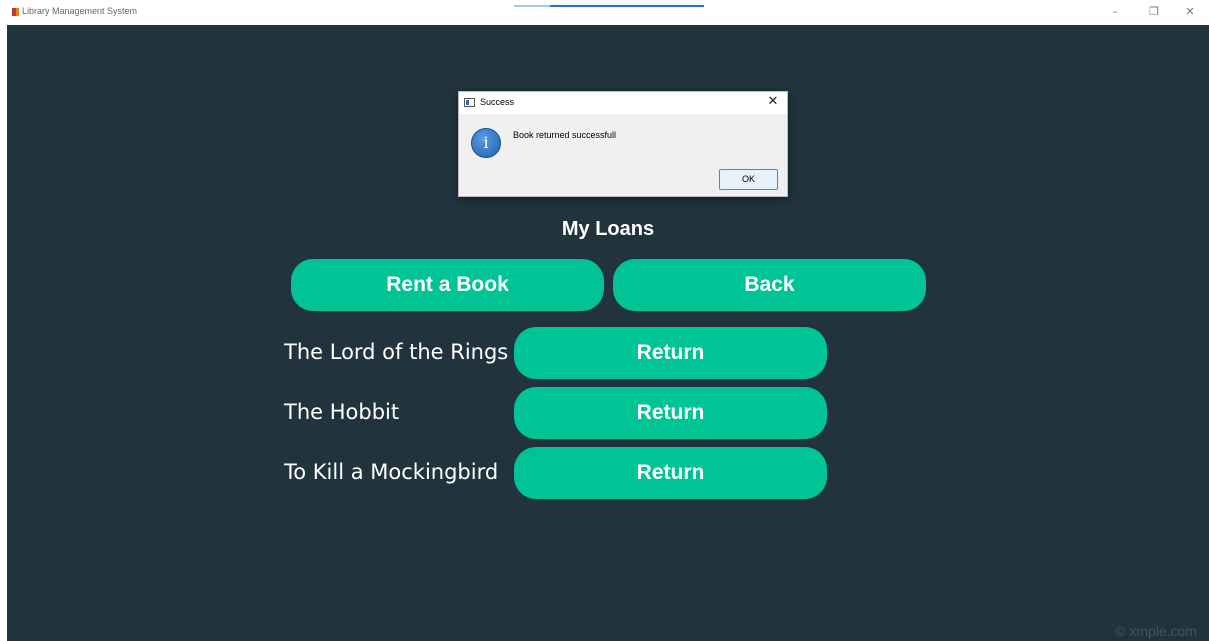  I want to click on titlebar-accent-left, so click(532, 6).